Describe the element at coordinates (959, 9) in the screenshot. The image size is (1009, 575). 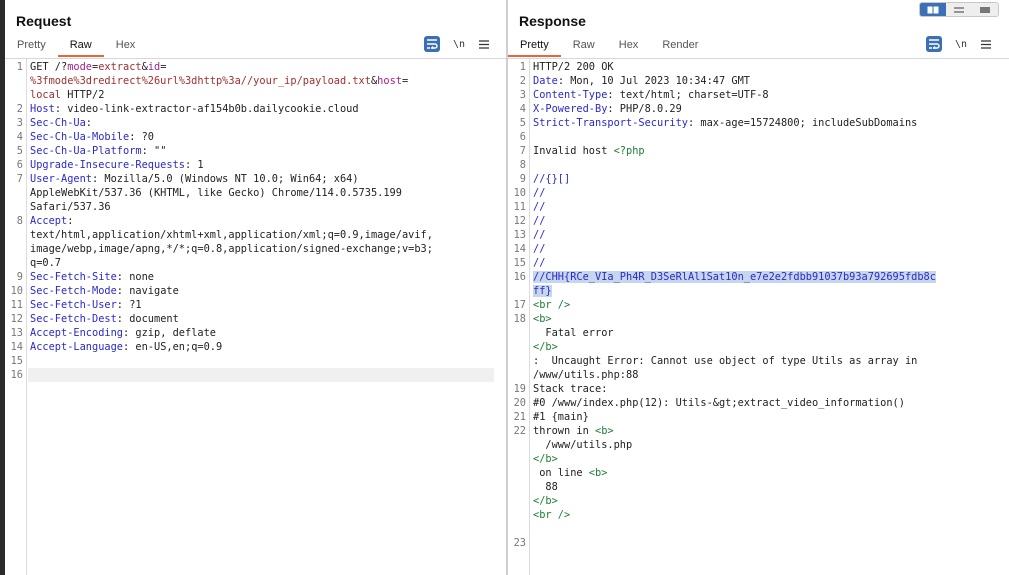
I see `layout-stacked-icon` at that location.